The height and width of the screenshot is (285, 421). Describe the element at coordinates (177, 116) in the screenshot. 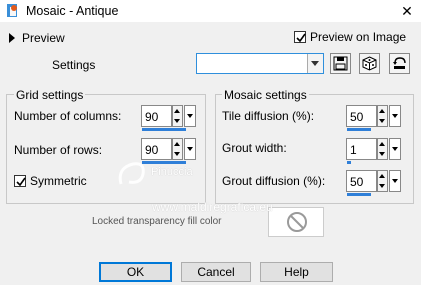

I see `columns-stepper` at that location.